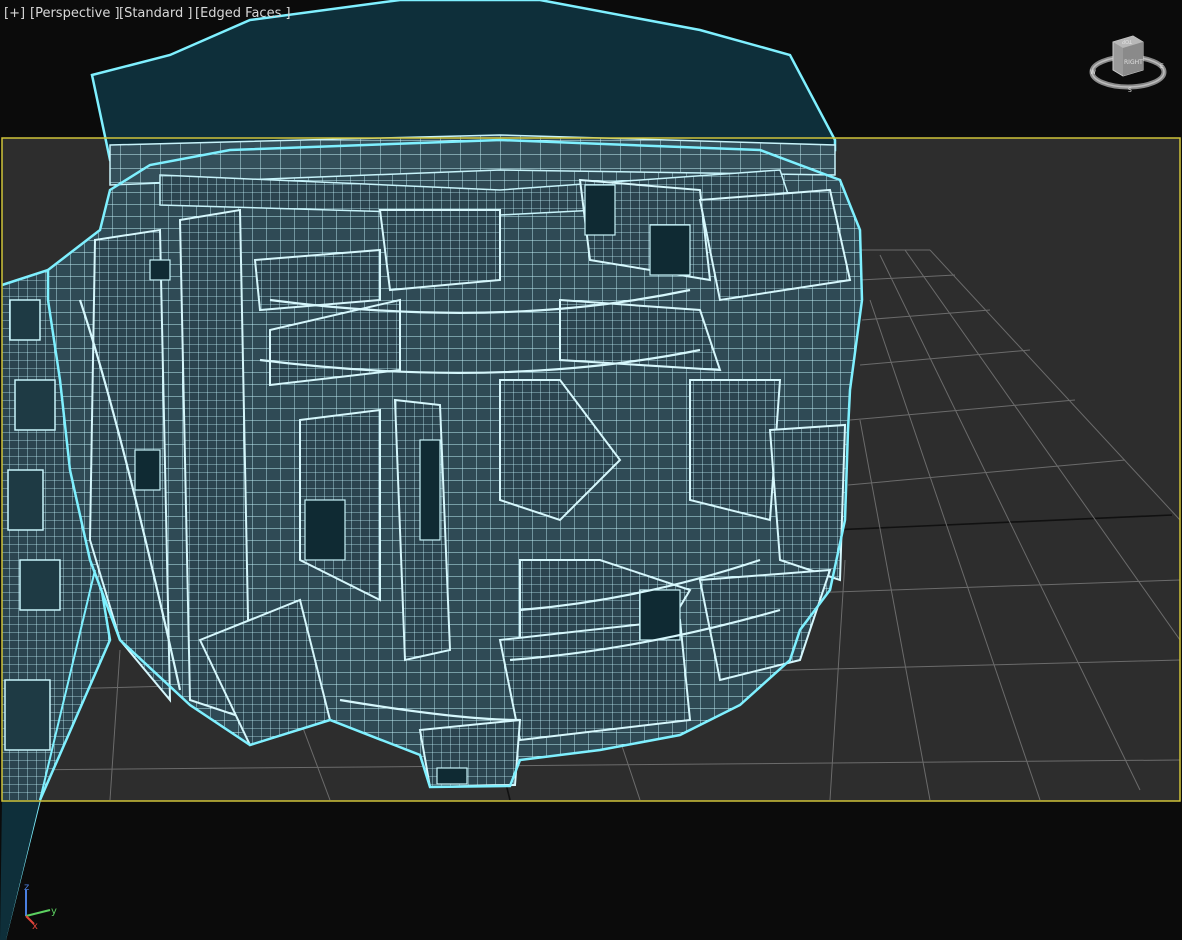 This screenshot has width=1182, height=940. I want to click on viewport-plus-menu: [+], so click(14, 14).